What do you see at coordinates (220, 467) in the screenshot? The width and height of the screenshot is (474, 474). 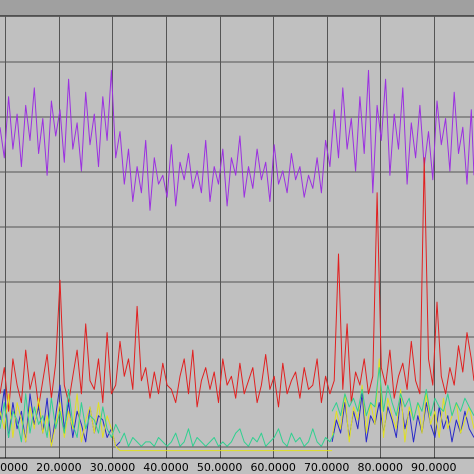 I see `x-tick-label: 50.0000` at bounding box center [220, 467].